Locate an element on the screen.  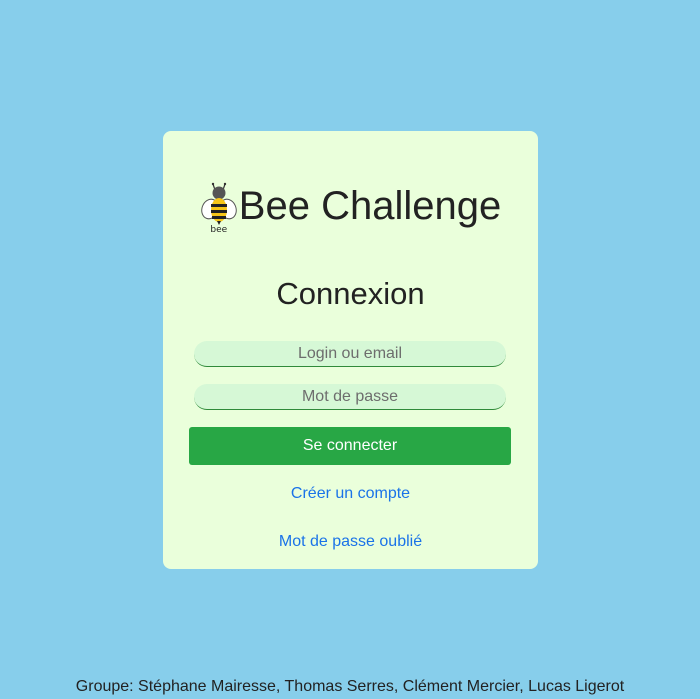
forgot-password-link: Mot de passe oublié is located at coordinates (350, 542).